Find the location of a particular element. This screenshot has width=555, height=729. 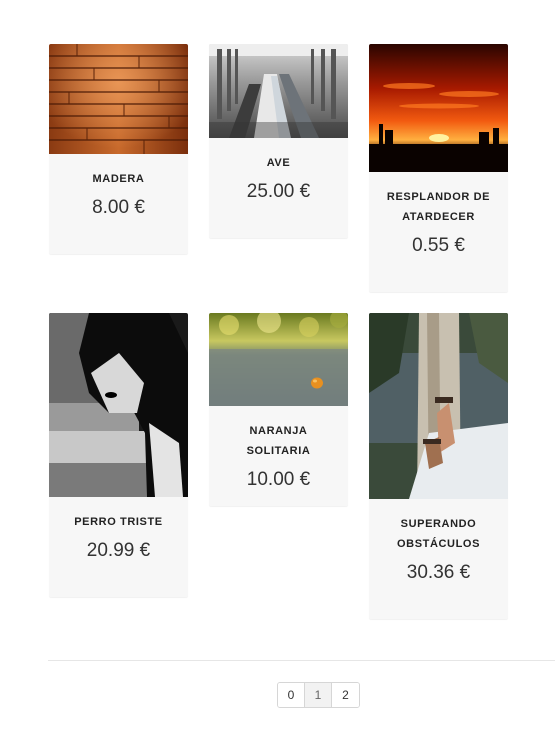

product-card-naranja-solitaria: NARANJA SOLITARIA 10.00 € is located at coordinates (278, 409).